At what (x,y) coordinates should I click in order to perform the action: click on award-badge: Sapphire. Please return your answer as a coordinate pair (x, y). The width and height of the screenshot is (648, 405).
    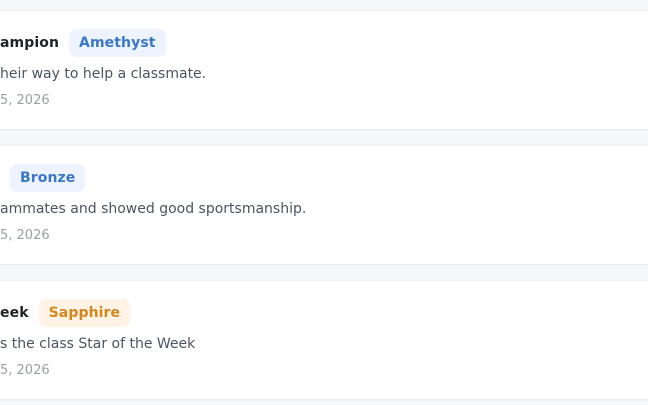
    Looking at the image, I should click on (84, 313).